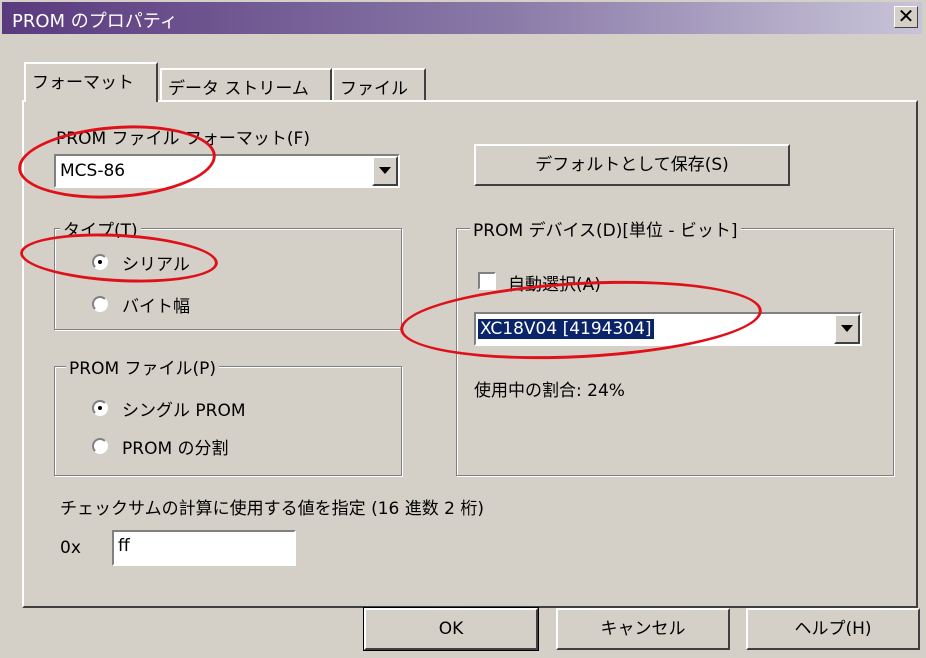 This screenshot has width=926, height=658. I want to click on device-value-wrap: XC18V04 [4194304], so click(566, 329).